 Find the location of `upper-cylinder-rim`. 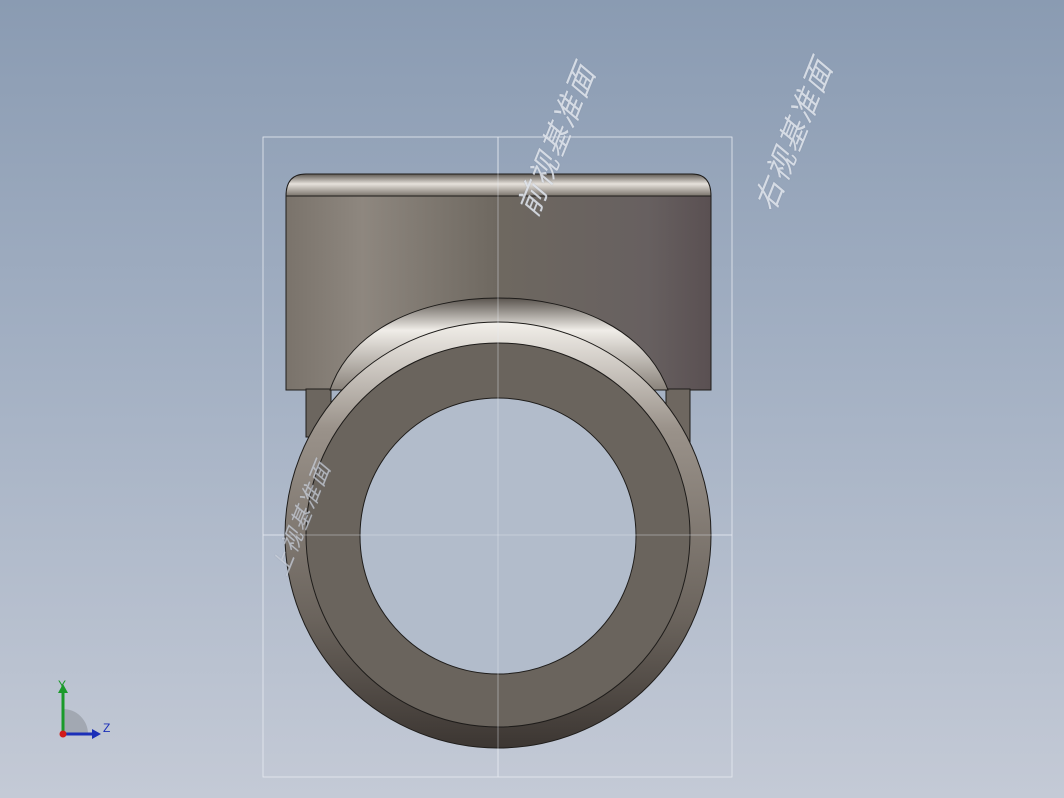

upper-cylinder-rim is located at coordinates (498, 185).